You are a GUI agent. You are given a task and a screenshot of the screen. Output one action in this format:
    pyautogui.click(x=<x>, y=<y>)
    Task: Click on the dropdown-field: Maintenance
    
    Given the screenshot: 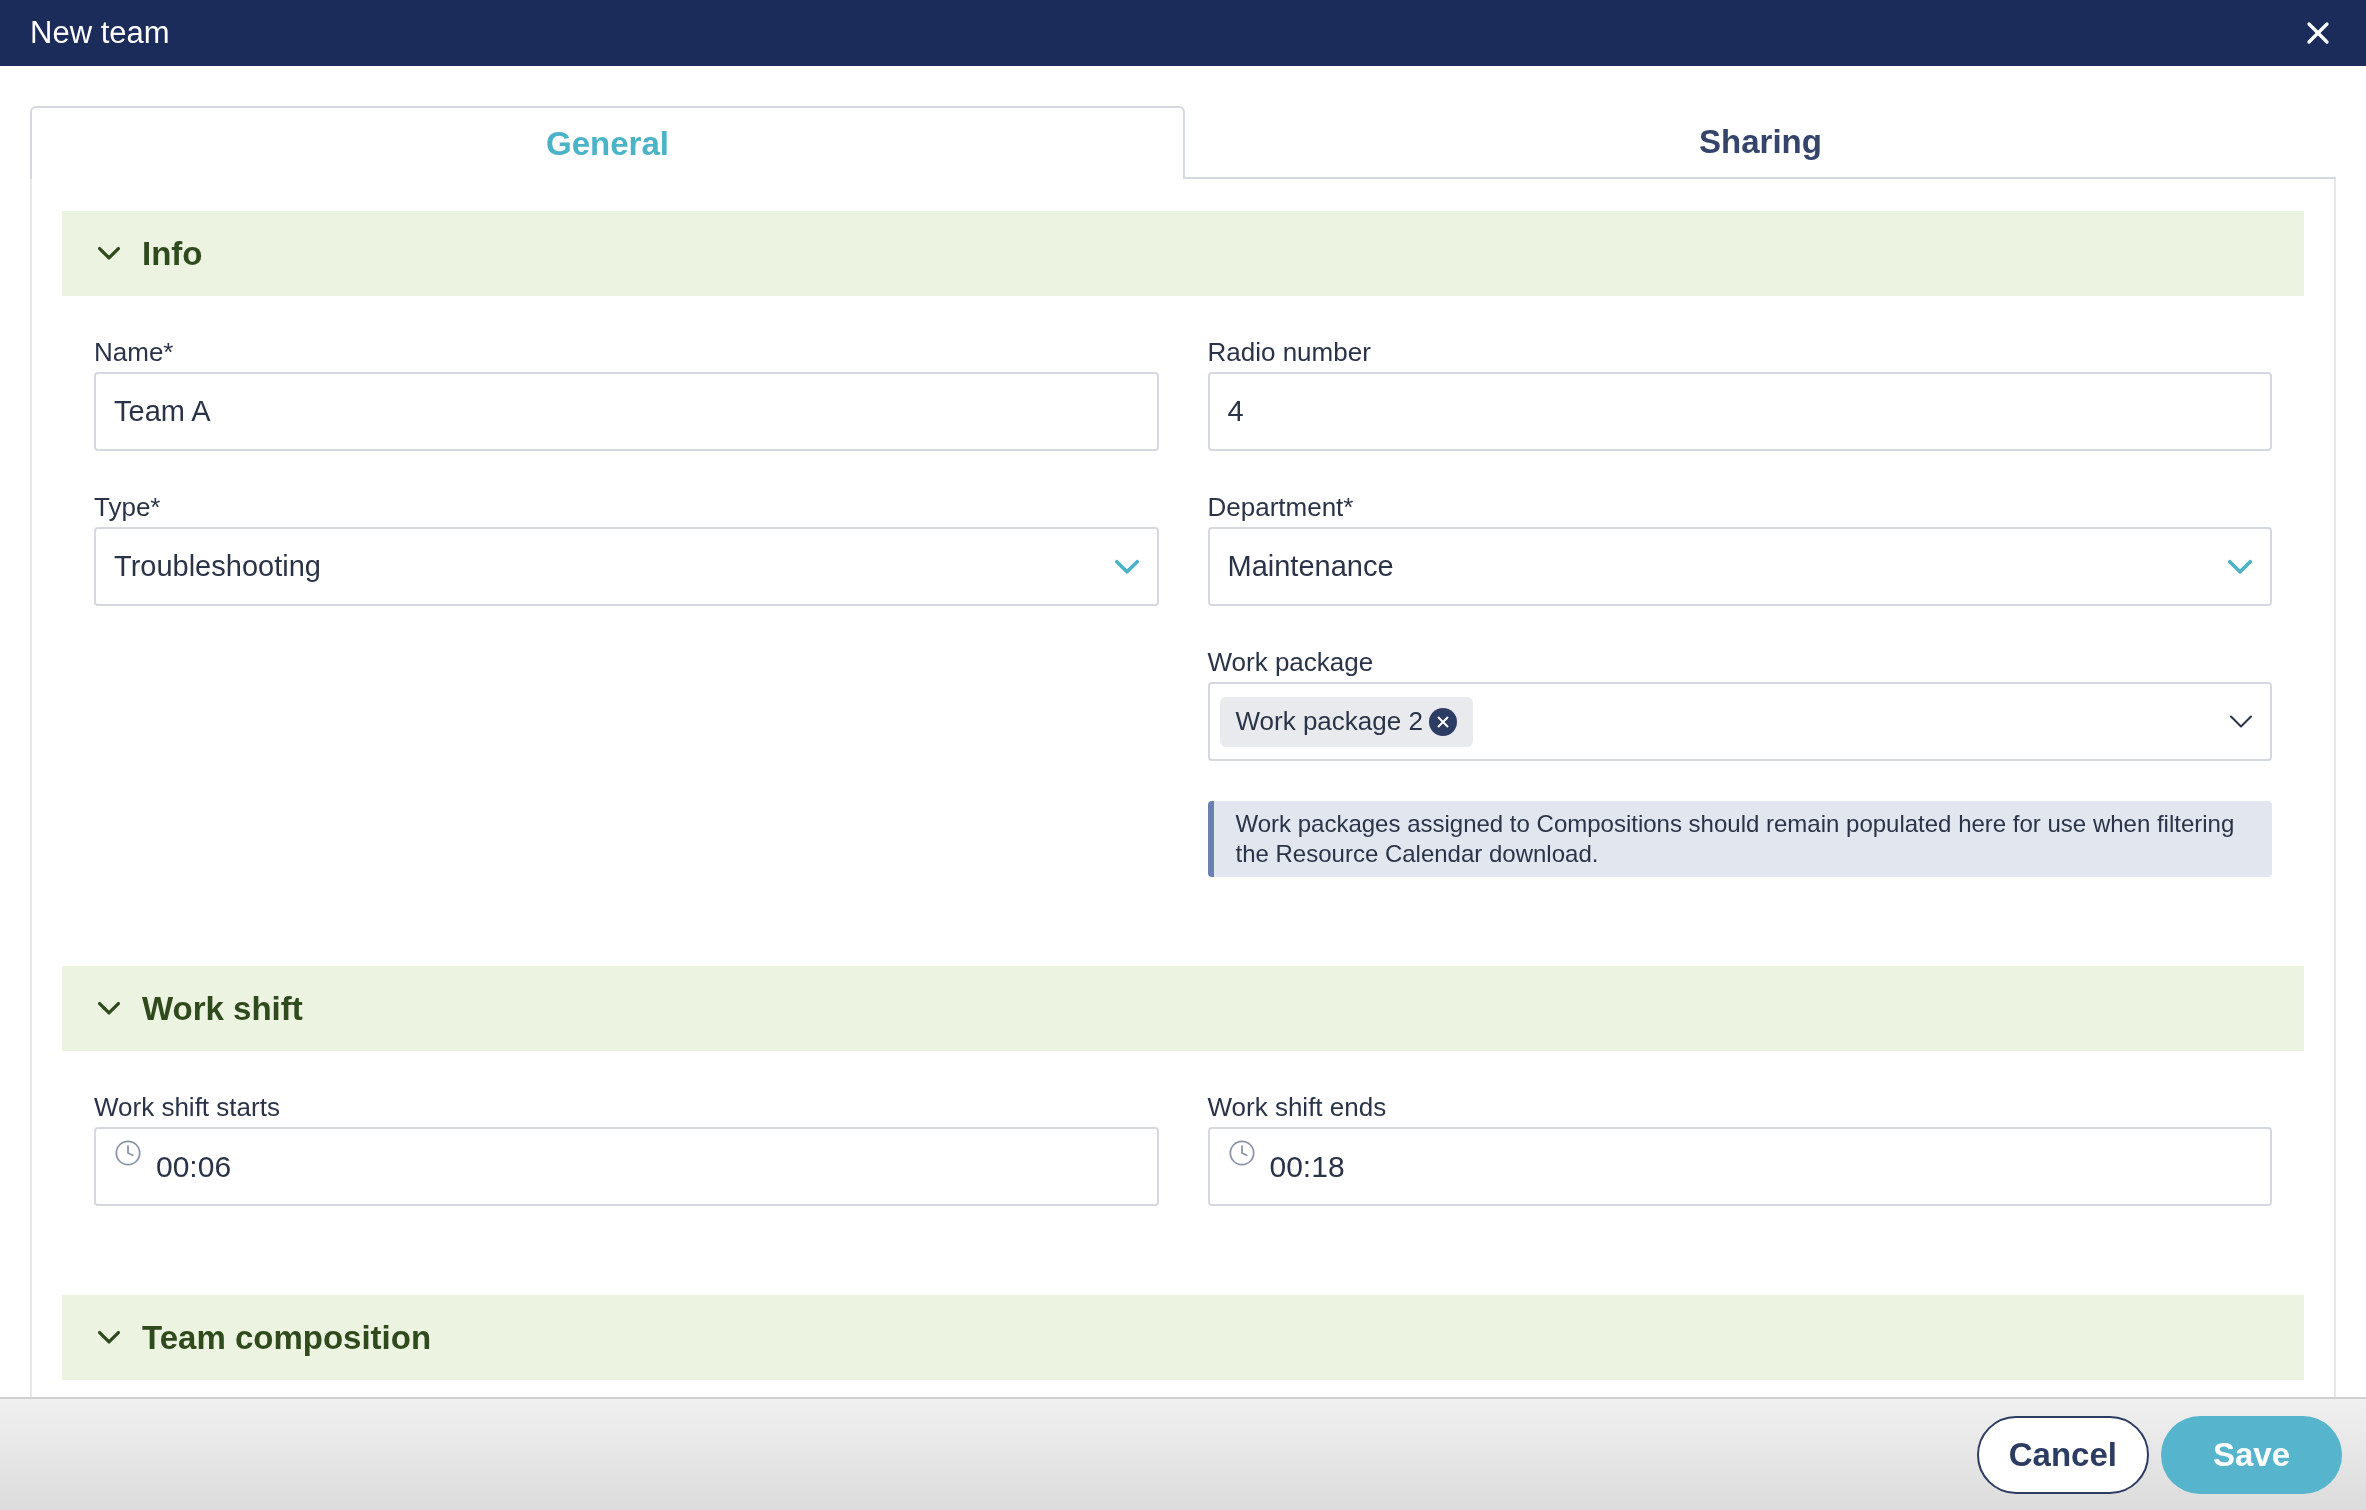 What is the action you would take?
    pyautogui.click(x=1739, y=566)
    